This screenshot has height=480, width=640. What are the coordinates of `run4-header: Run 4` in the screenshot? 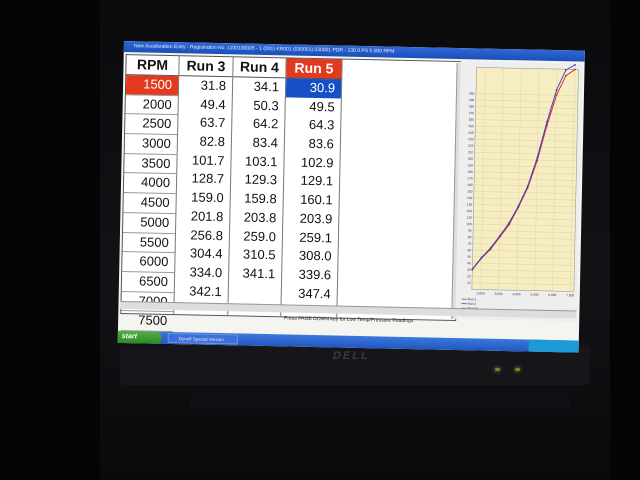 It's located at (259, 68).